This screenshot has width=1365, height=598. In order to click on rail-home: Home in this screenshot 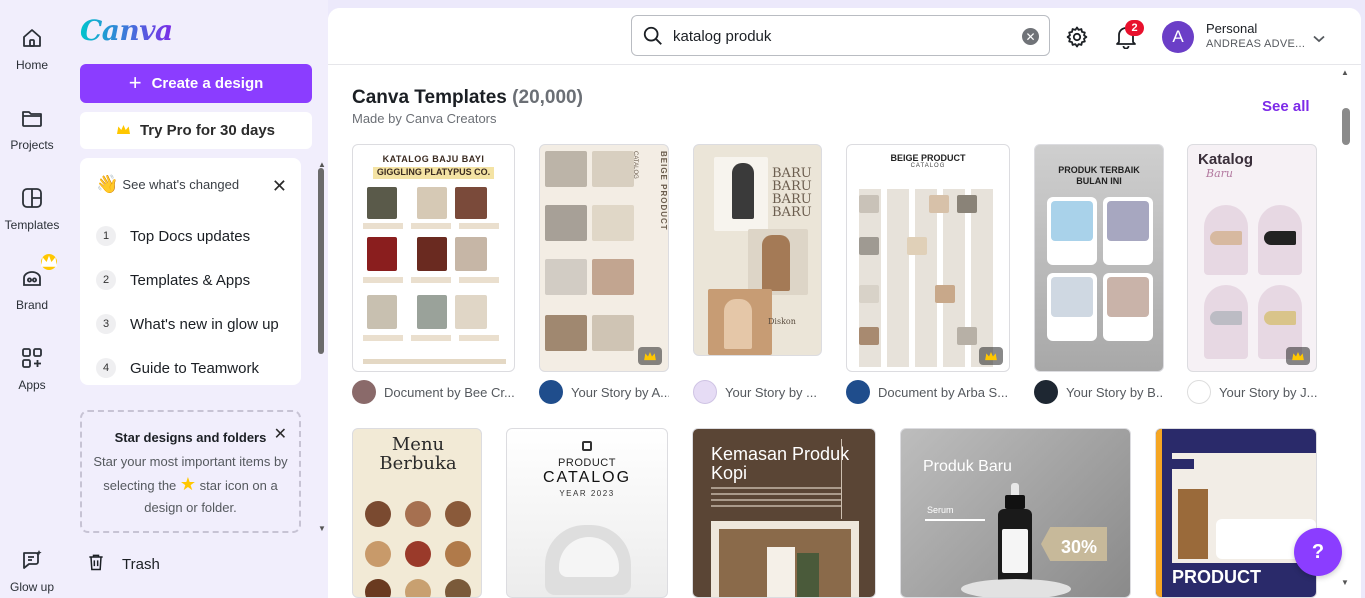, I will do `click(32, 48)`.